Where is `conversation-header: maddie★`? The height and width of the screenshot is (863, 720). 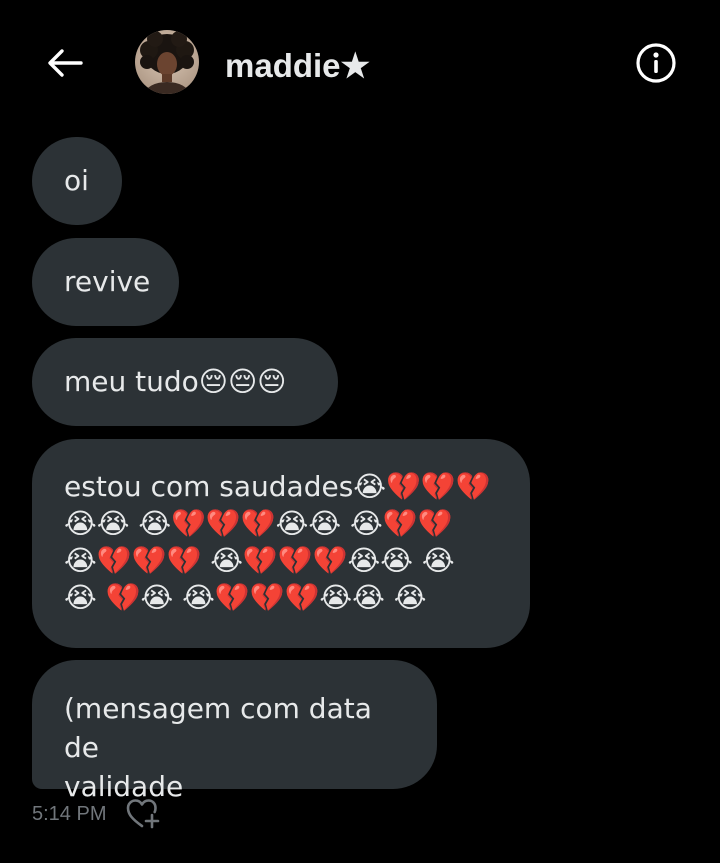
conversation-header: maddie★ is located at coordinates (360, 62).